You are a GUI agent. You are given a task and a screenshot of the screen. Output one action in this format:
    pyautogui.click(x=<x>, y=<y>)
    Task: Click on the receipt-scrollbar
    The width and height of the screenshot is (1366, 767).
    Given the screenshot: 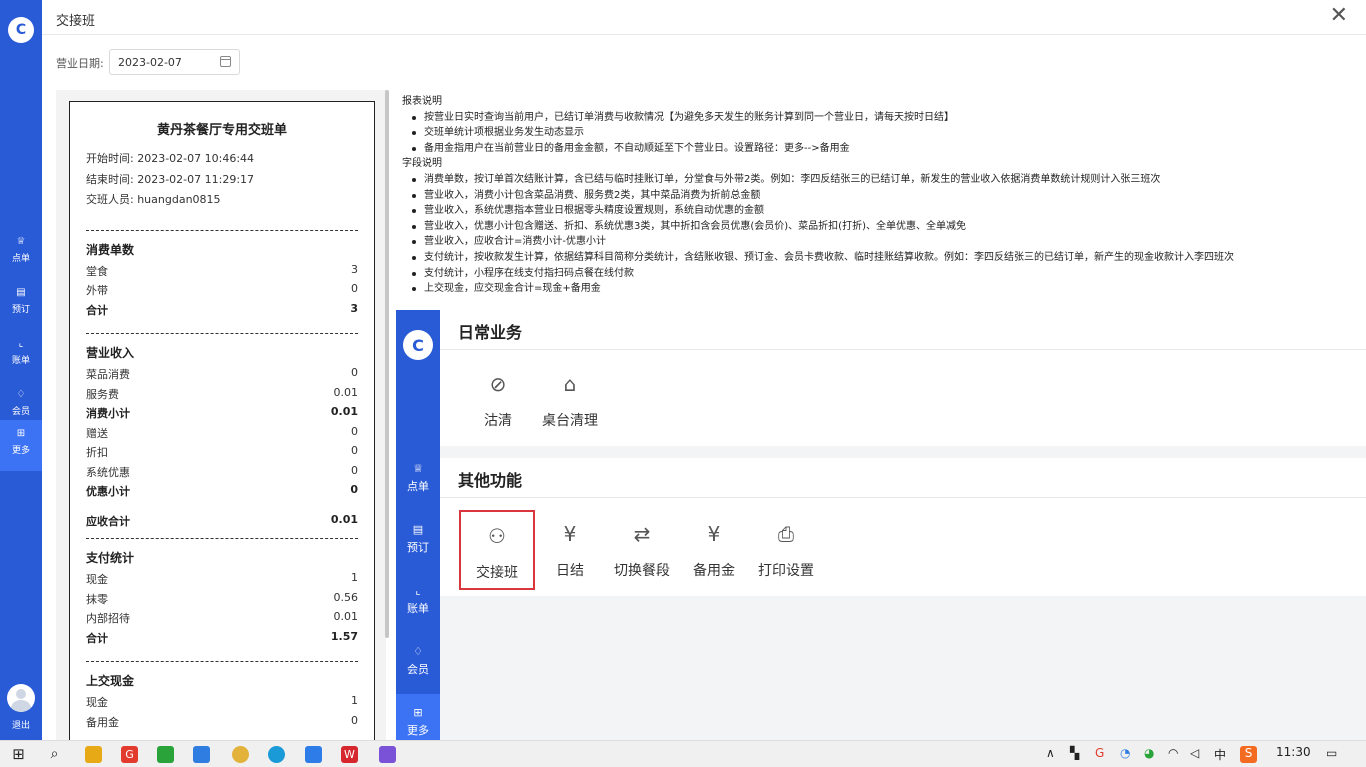 What is the action you would take?
    pyautogui.click(x=387, y=364)
    